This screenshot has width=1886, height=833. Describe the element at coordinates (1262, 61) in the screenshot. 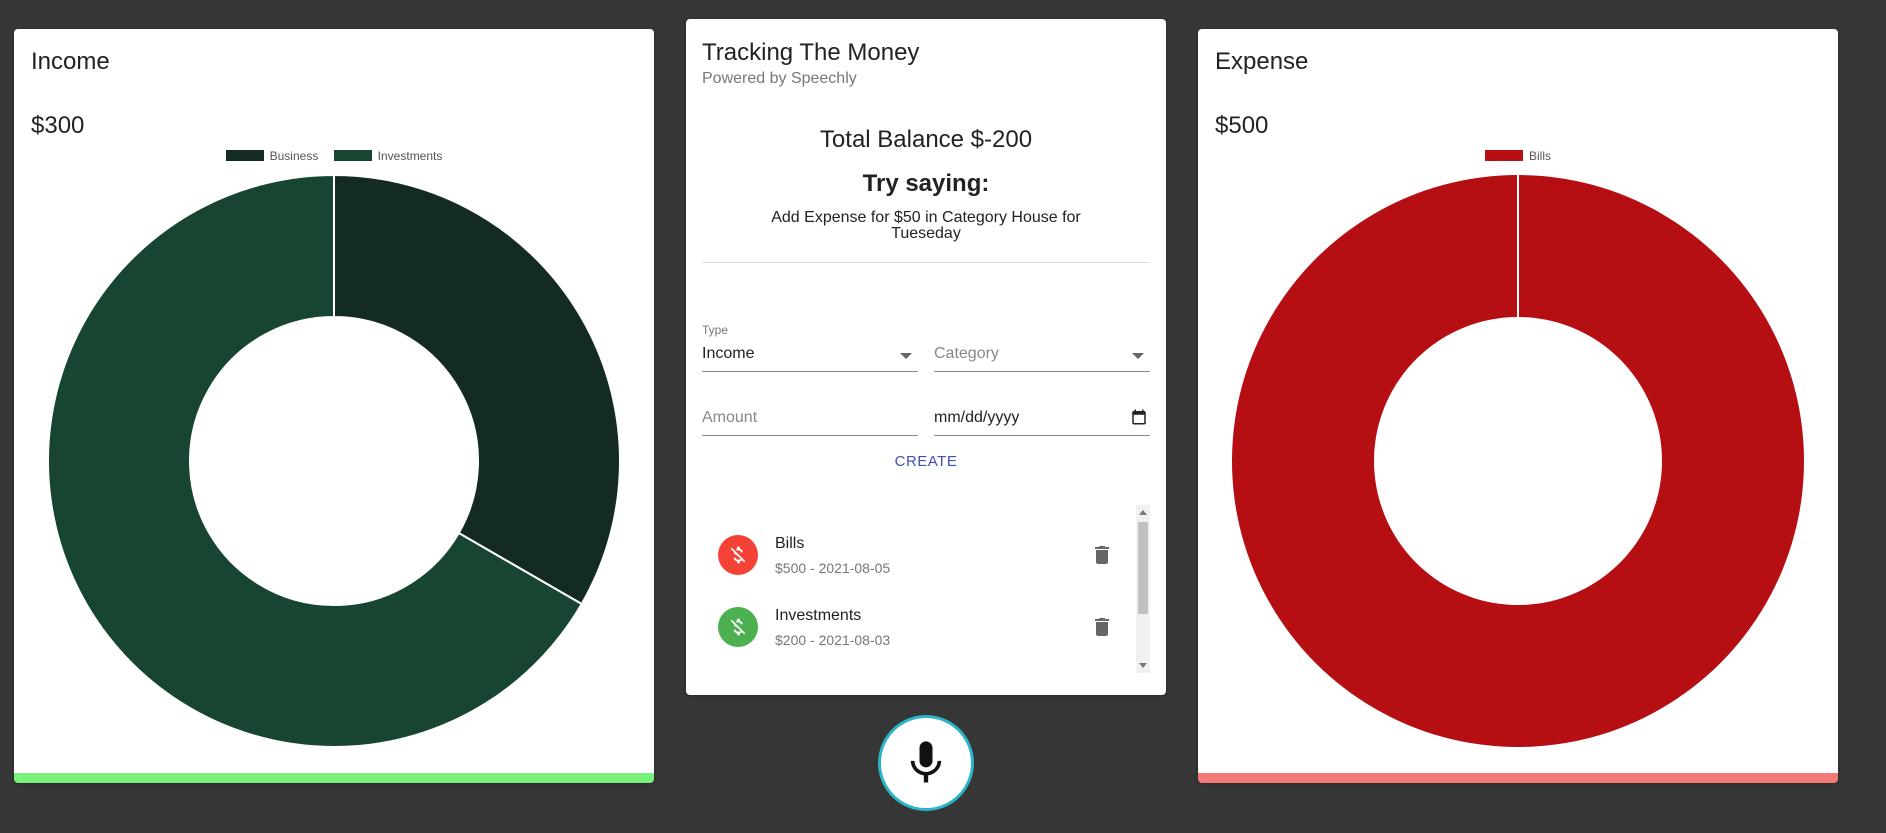

I see `expense-title: Expense` at that location.